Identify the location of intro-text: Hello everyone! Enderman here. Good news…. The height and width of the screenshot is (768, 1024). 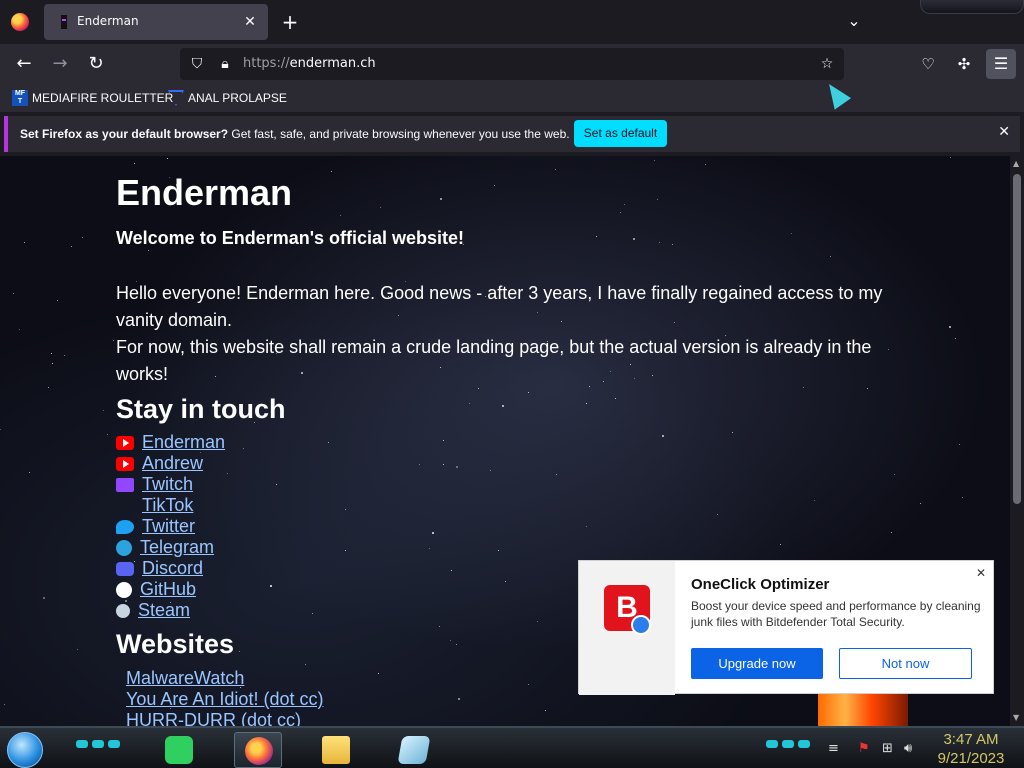
(506, 334).